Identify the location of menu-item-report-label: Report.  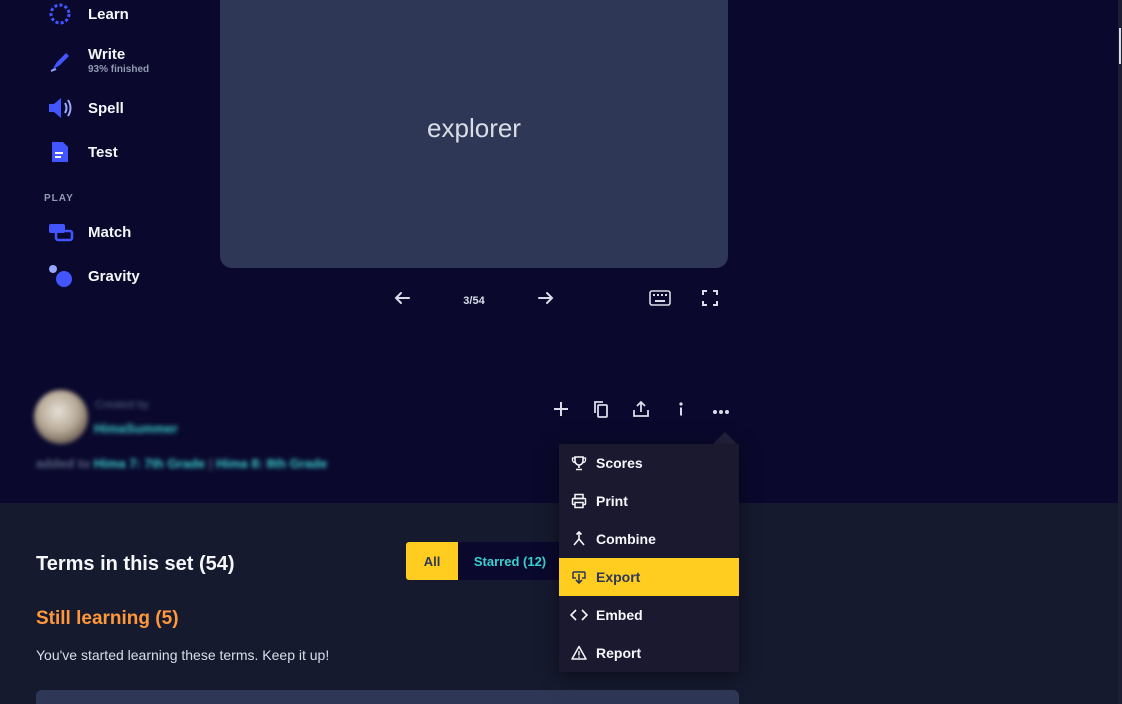
(619, 653).